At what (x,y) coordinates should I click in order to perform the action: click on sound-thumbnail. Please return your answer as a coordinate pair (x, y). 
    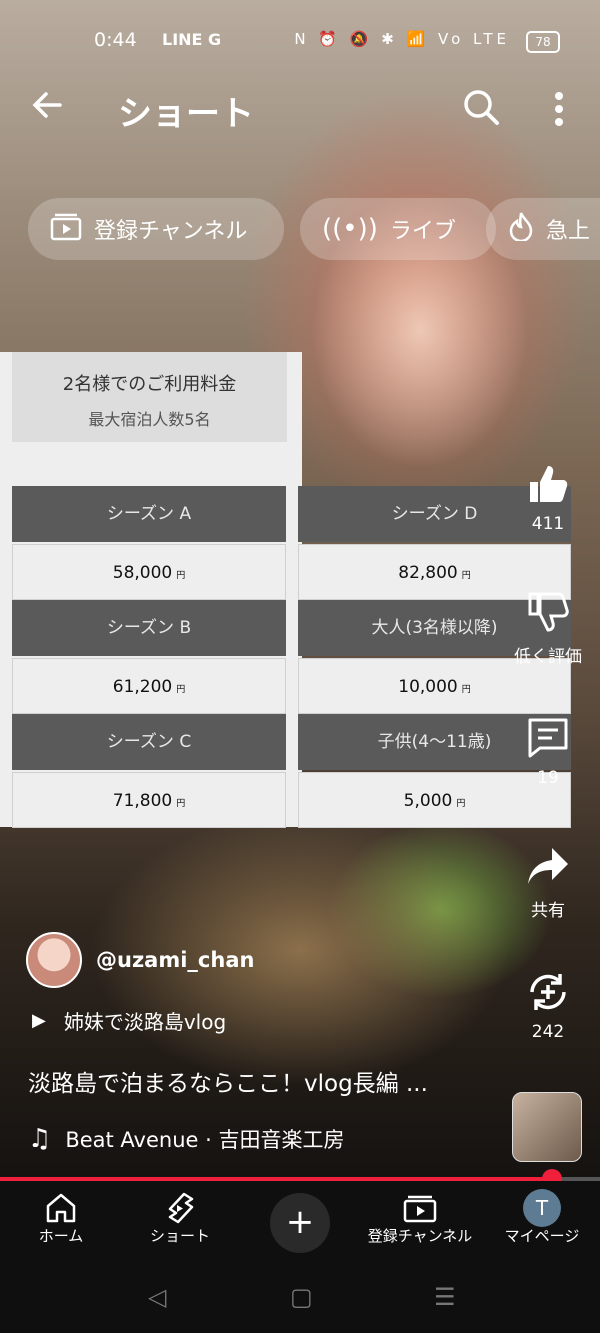
    Looking at the image, I should click on (547, 1127).